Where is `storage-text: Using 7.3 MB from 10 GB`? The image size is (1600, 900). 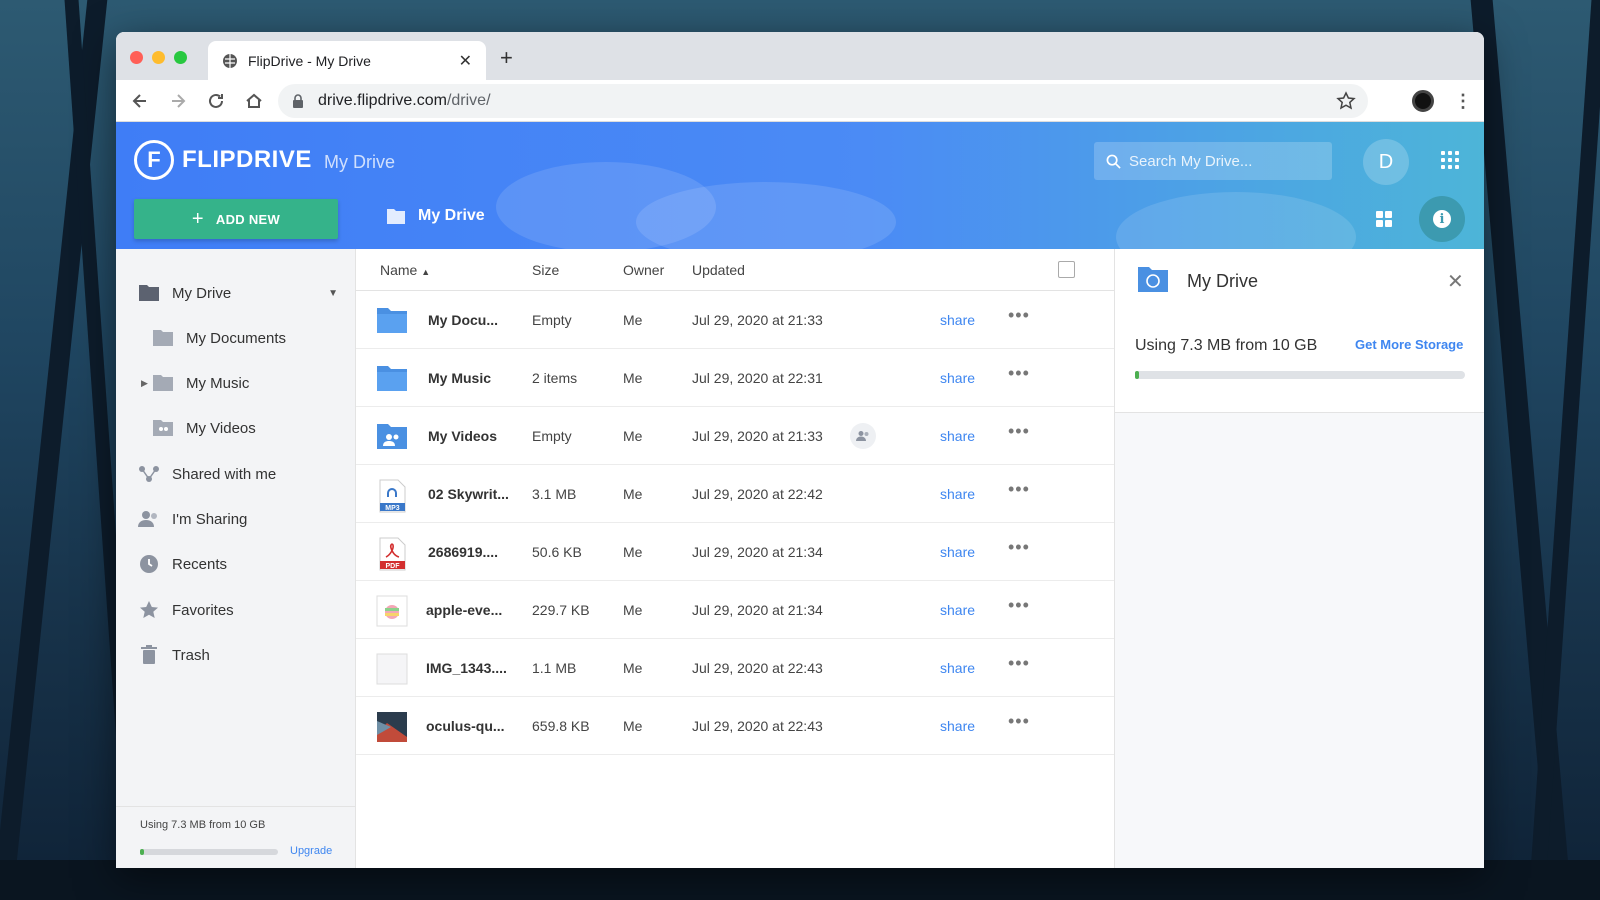
storage-text: Using 7.3 MB from 10 GB is located at coordinates (203, 825).